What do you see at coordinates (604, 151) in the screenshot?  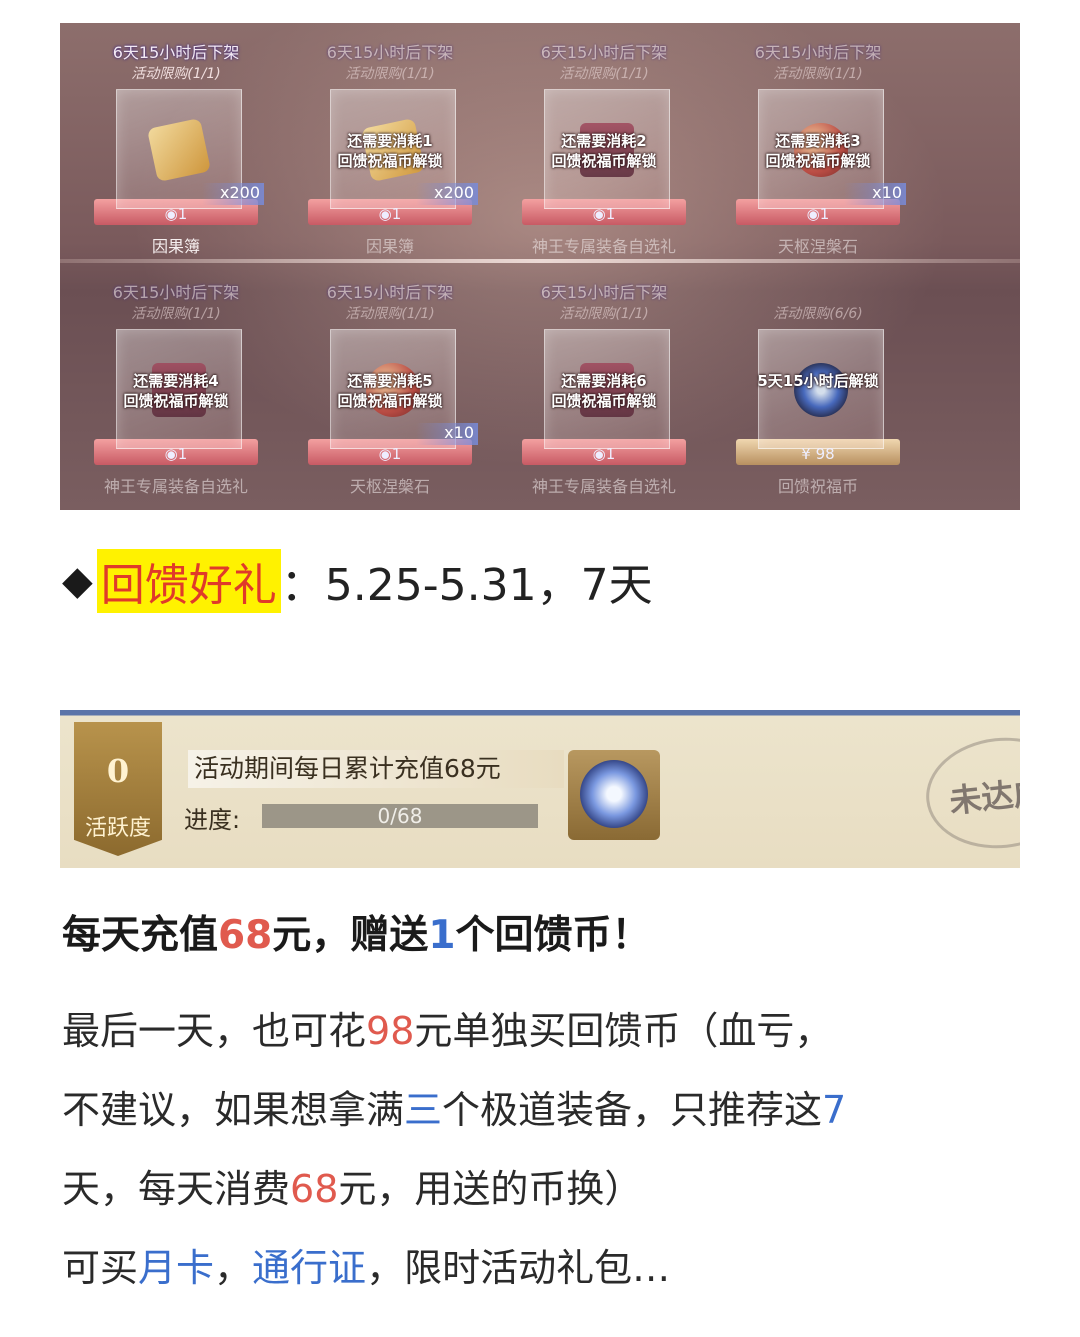 I see `item-lock-text: 还需要消耗2 回馈祝福币解锁` at bounding box center [604, 151].